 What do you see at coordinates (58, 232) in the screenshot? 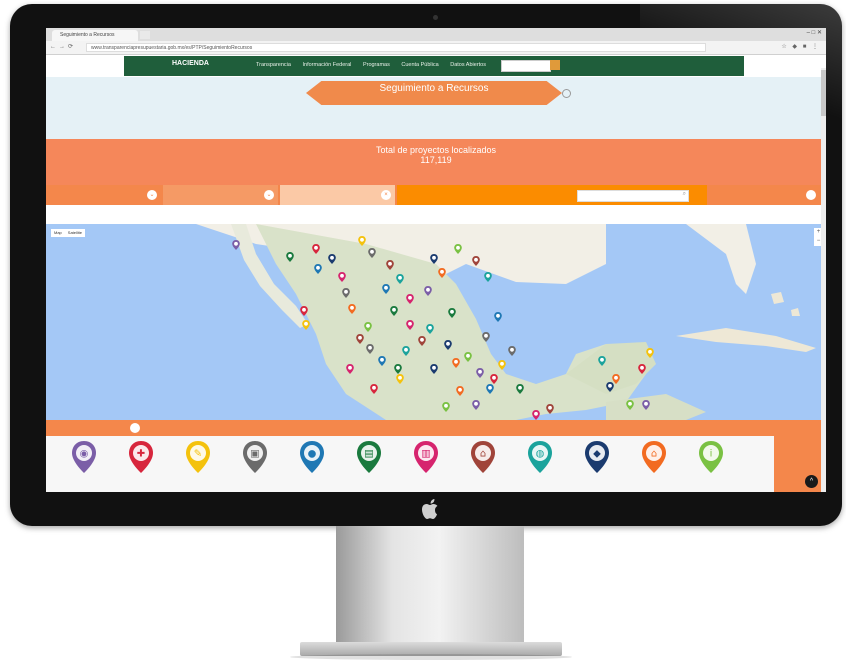
I see `map-view-button: Map` at bounding box center [58, 232].